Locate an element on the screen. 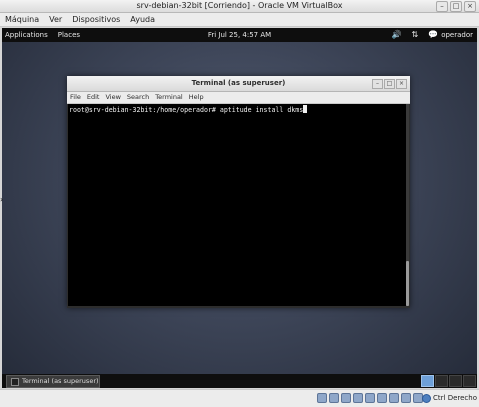 The width and height of the screenshot is (479, 407). host-key-indicator: Ctrl Derecho is located at coordinates (449, 398).